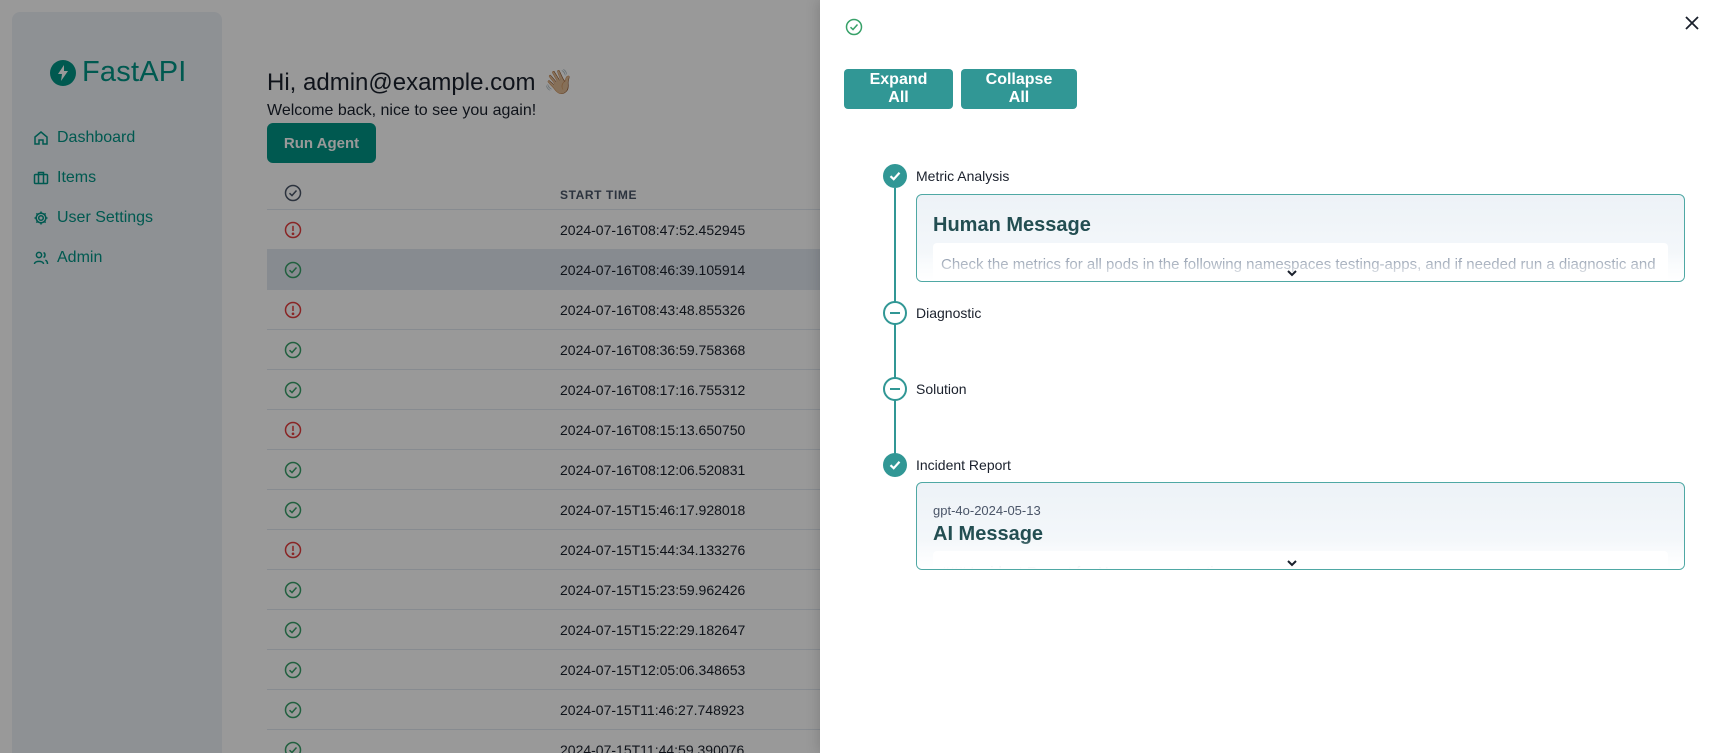 The height and width of the screenshot is (753, 1715). What do you see at coordinates (854, 29) in the screenshot?
I see `success-icon` at bounding box center [854, 29].